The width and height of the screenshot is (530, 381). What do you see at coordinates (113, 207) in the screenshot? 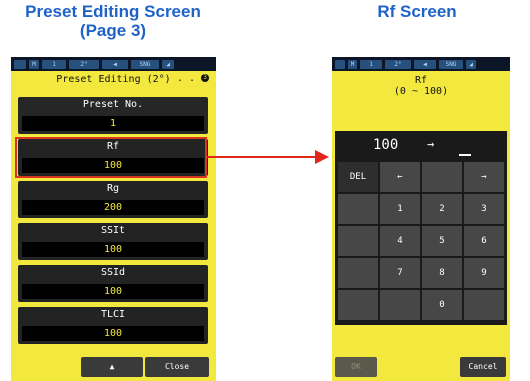
I see `rg-value: 200` at bounding box center [113, 207].